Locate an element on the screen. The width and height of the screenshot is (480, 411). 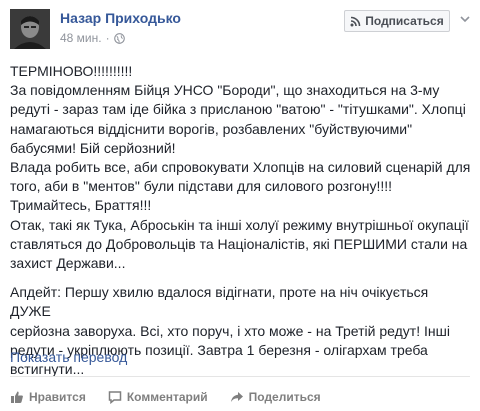
post-meta: 48 мин. · is located at coordinates (92, 38).